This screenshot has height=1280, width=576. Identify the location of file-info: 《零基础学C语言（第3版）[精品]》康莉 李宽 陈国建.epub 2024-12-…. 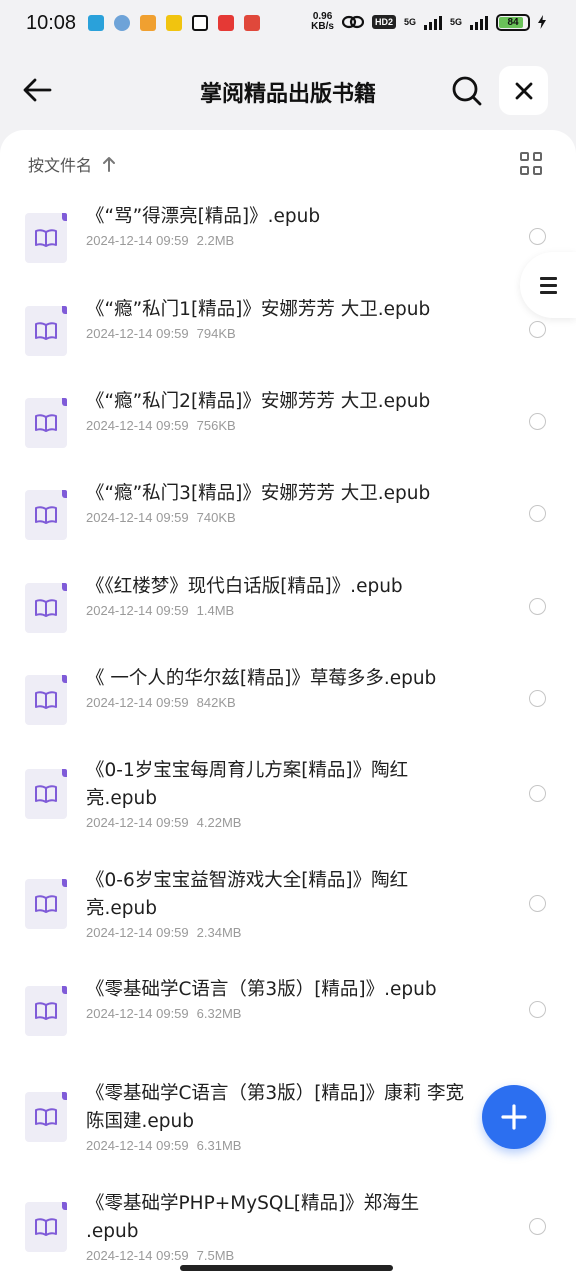
(281, 1116).